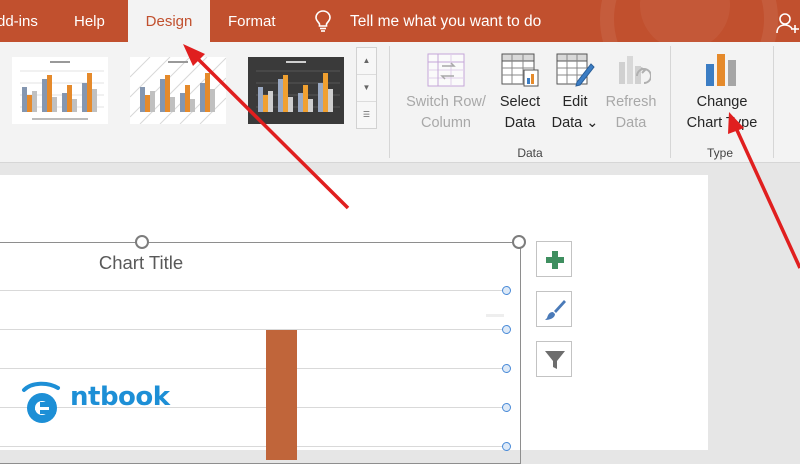  What do you see at coordinates (366, 61) in the screenshot?
I see `gallery-scroll-up-icon: ▲` at bounding box center [366, 61].